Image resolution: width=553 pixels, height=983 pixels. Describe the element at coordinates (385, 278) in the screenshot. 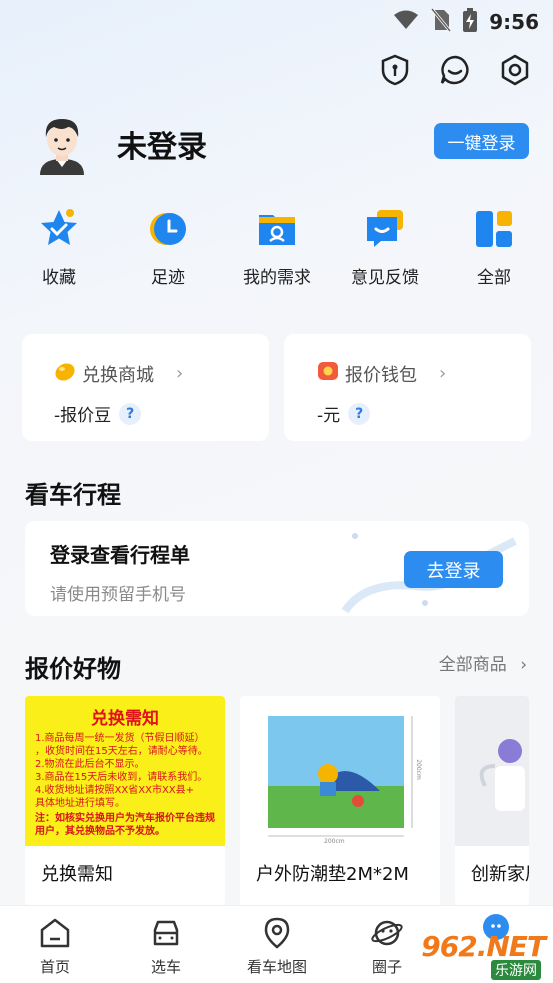

I see `quick-nav-label: 意见反馈` at that location.